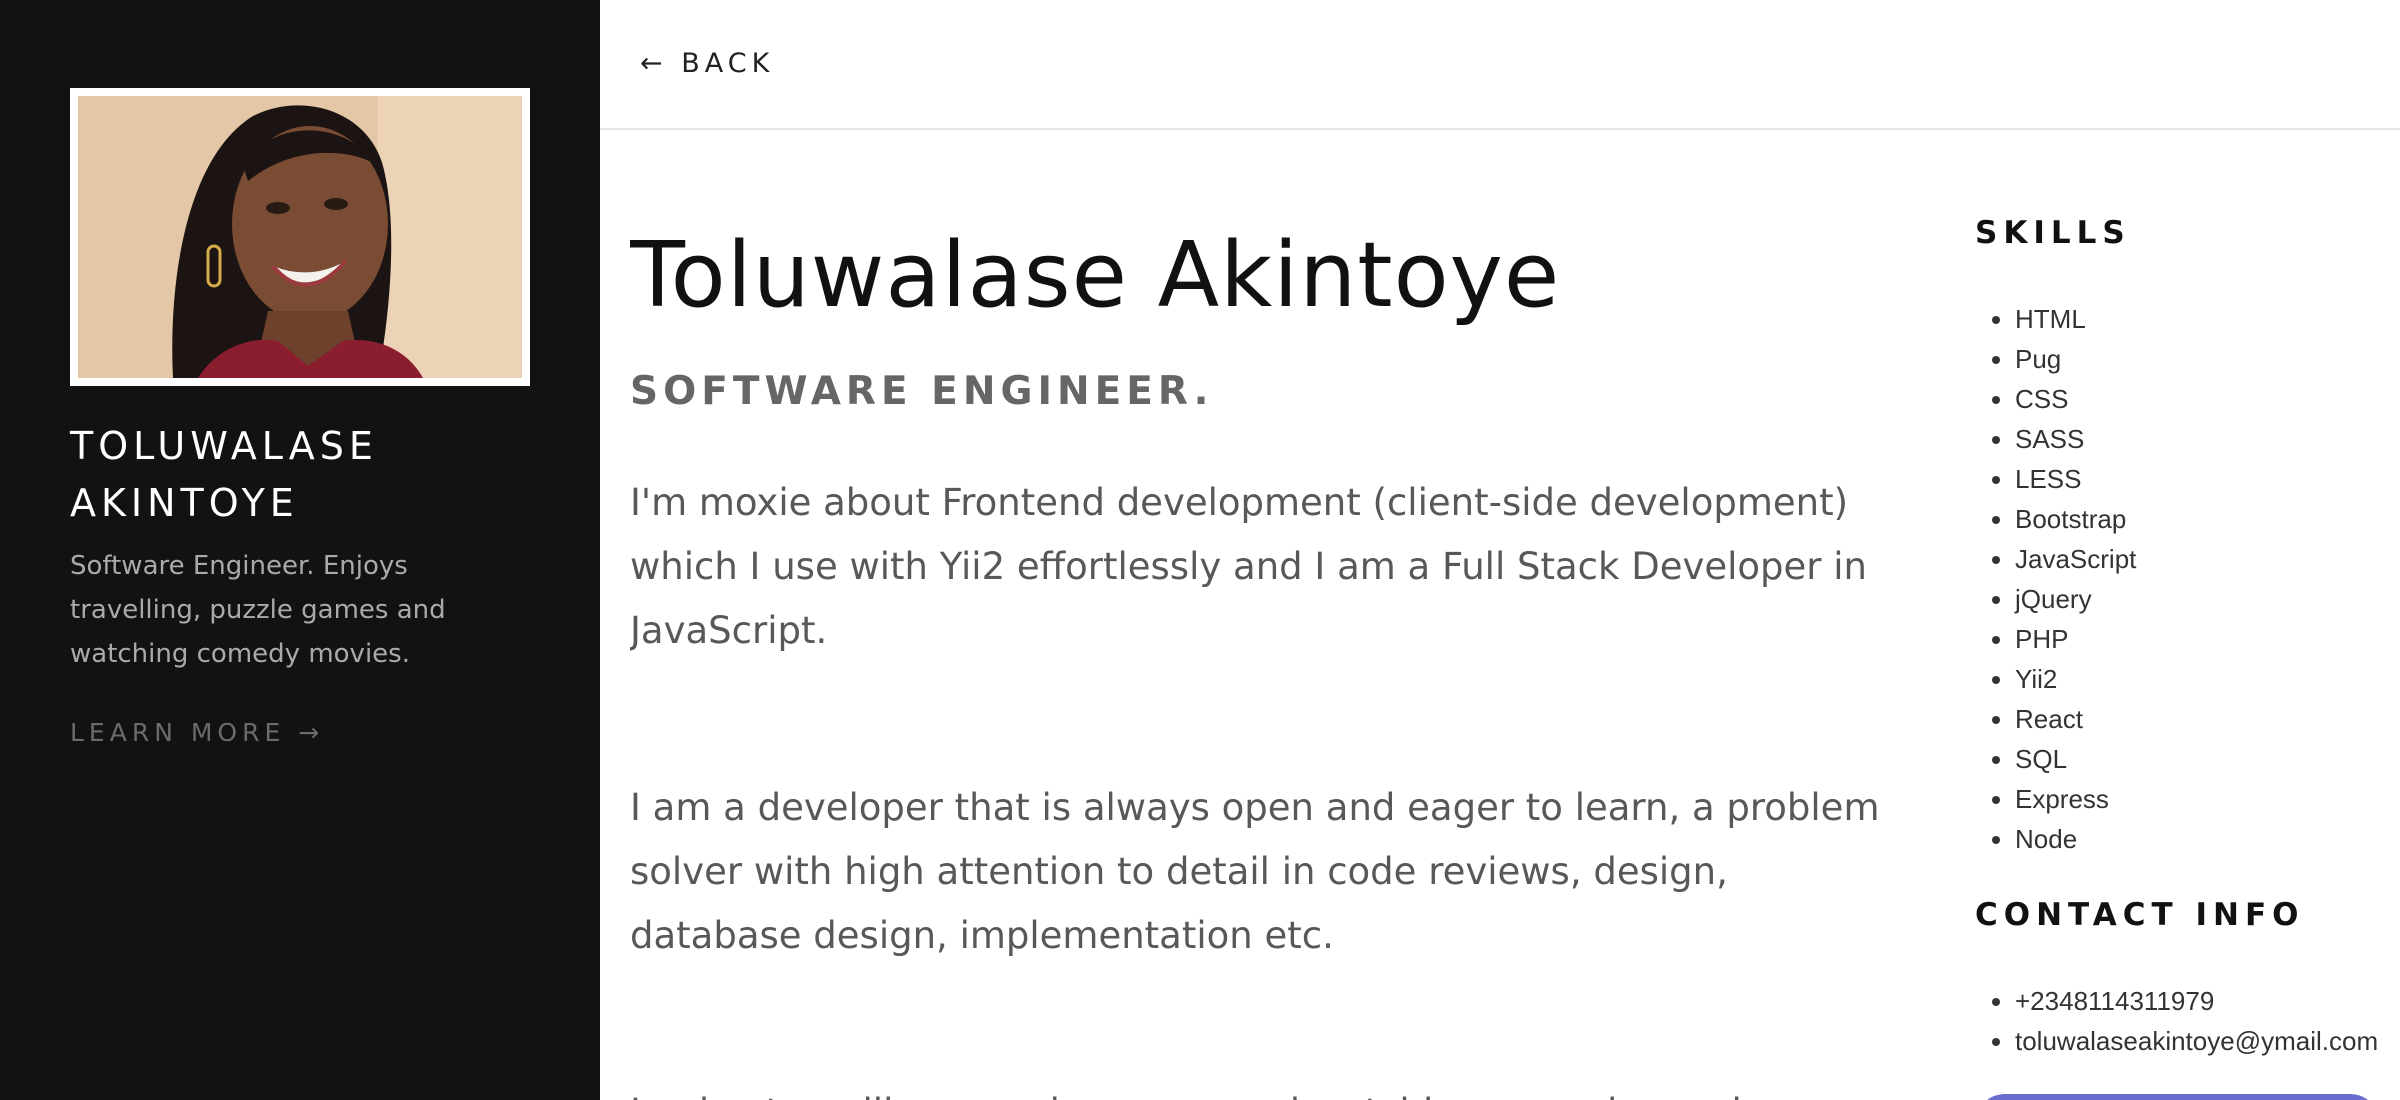  I want to click on back-link: ← BACK, so click(707, 63).